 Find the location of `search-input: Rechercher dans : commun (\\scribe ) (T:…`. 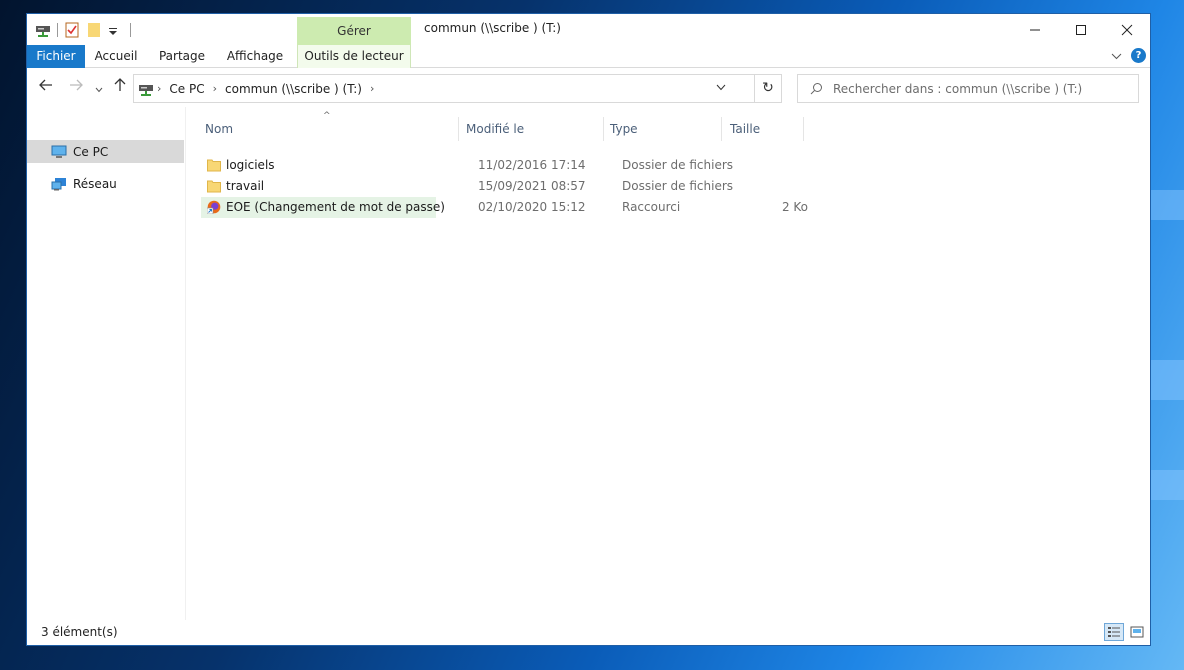

search-input: Rechercher dans : commun (\\scribe ) (T:… is located at coordinates (957, 89).